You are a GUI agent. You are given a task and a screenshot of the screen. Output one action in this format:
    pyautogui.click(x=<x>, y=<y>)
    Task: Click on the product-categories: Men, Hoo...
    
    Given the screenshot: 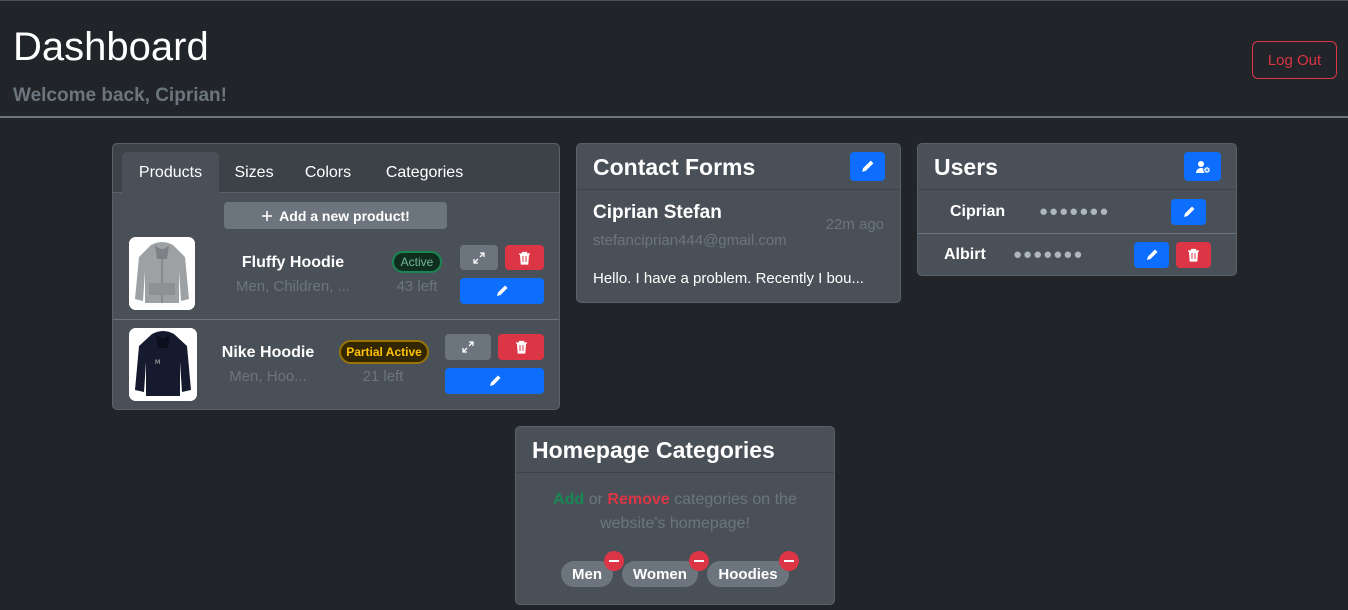 What is the action you would take?
    pyautogui.click(x=268, y=376)
    